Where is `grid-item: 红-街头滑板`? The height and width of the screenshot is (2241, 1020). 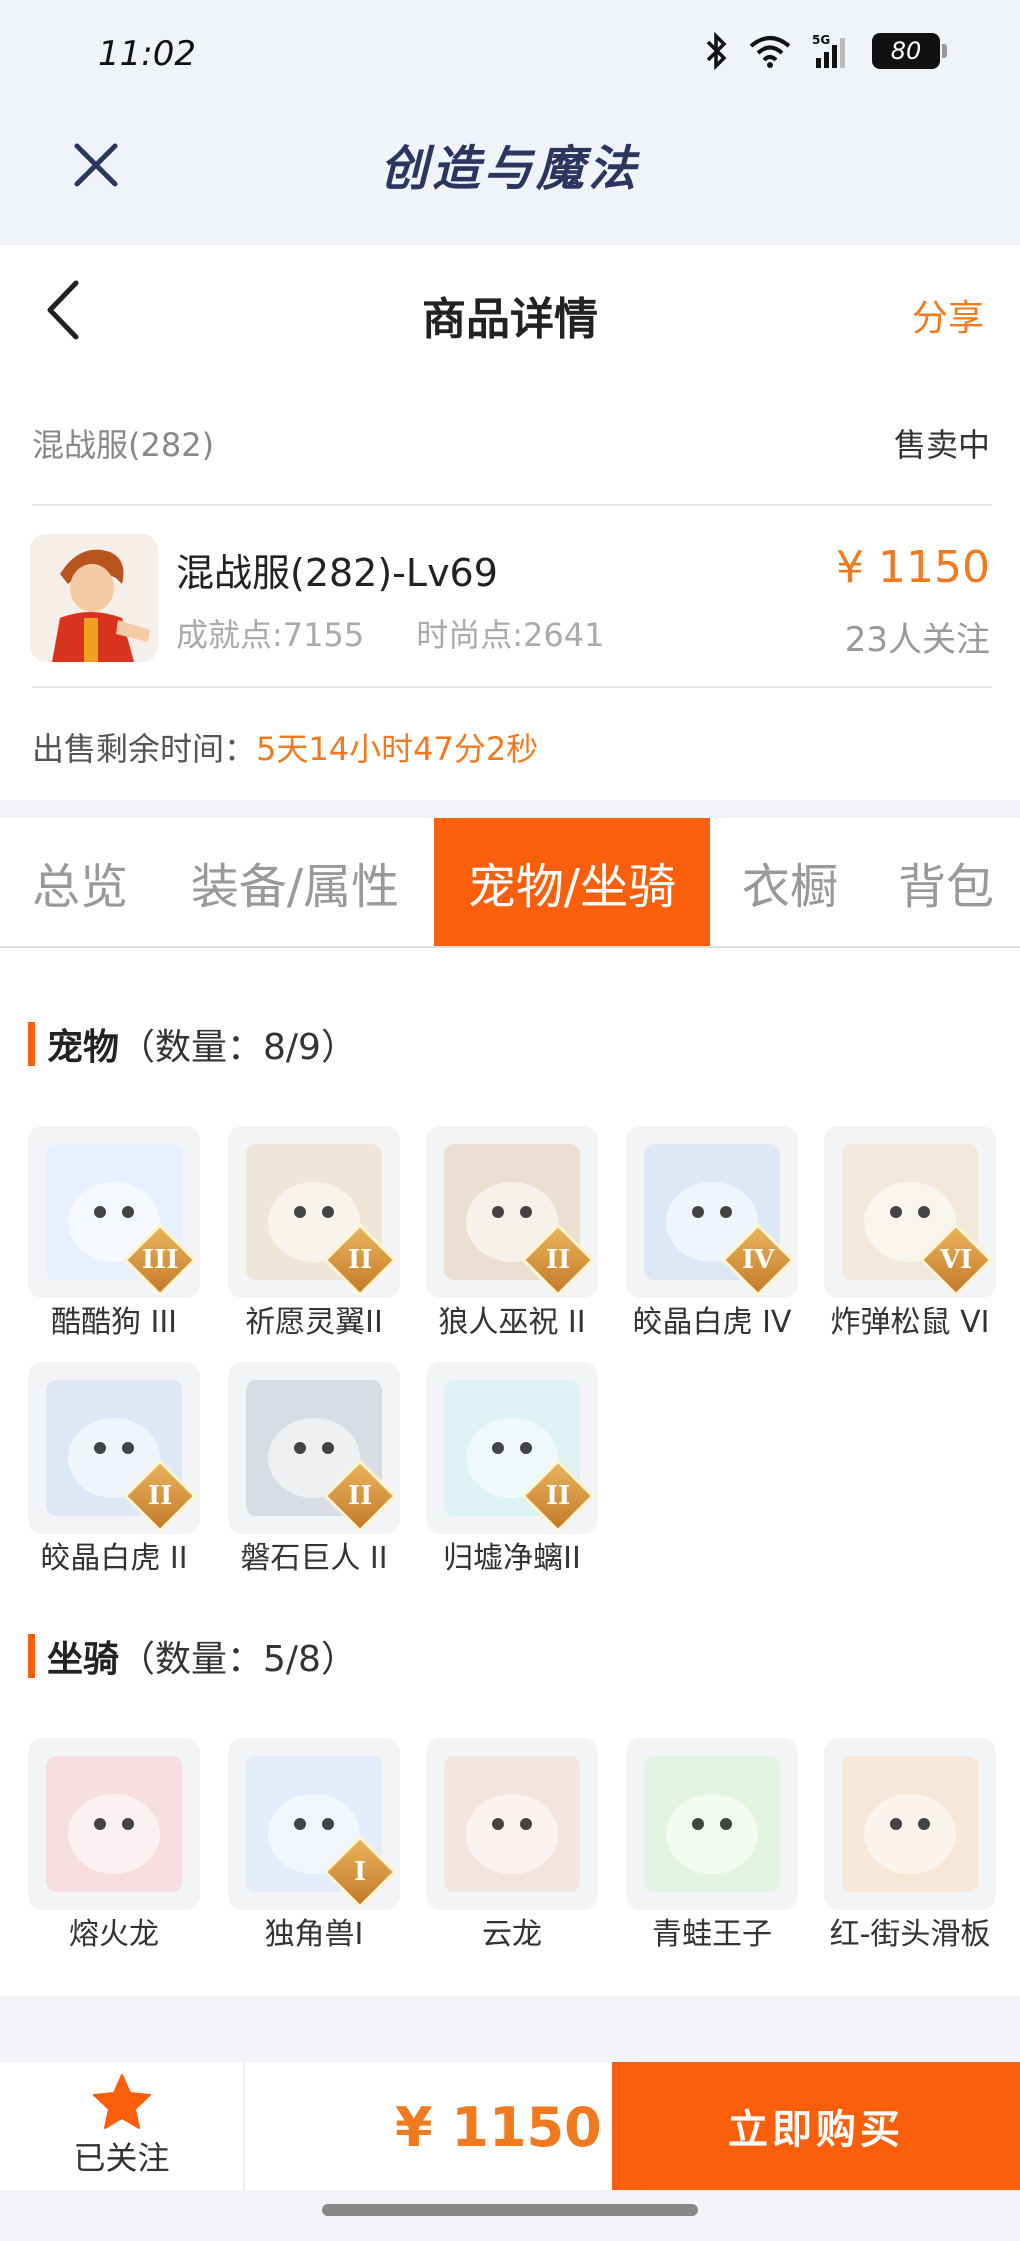
grid-item: 红-街头滑板 is located at coordinates (910, 1846).